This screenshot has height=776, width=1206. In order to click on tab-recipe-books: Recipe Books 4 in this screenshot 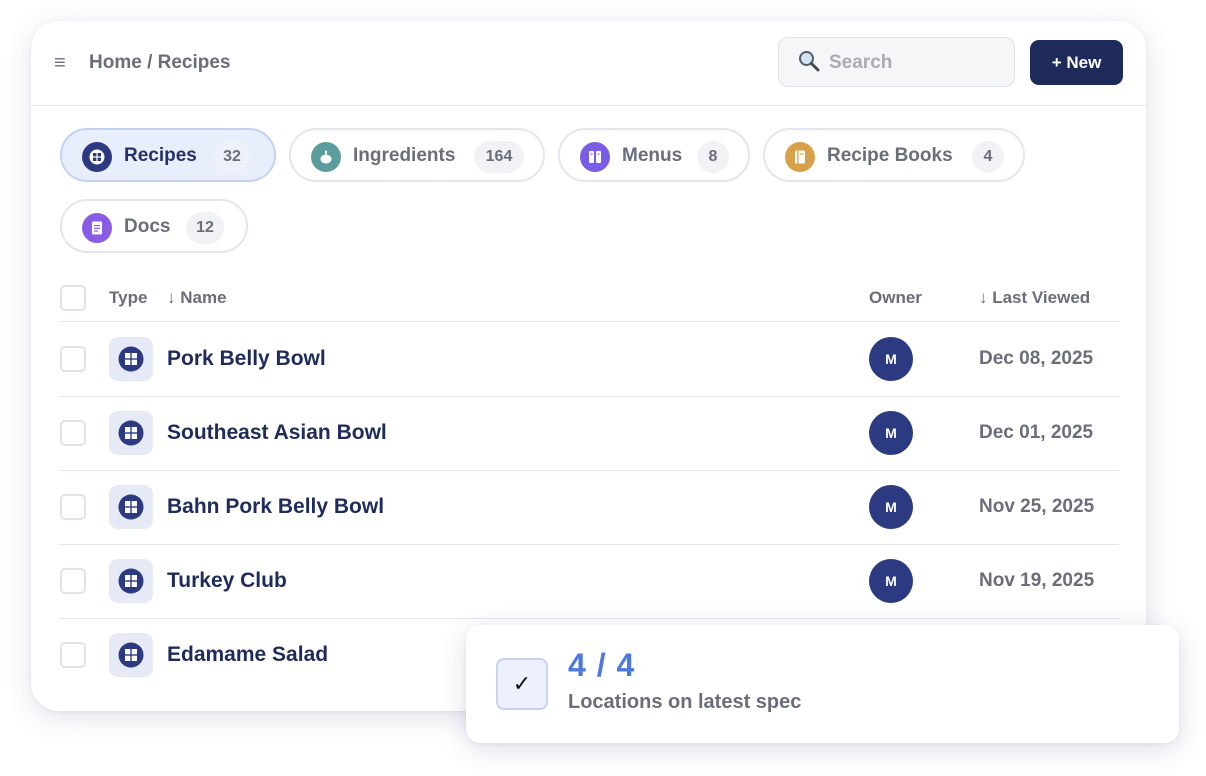, I will do `click(894, 155)`.